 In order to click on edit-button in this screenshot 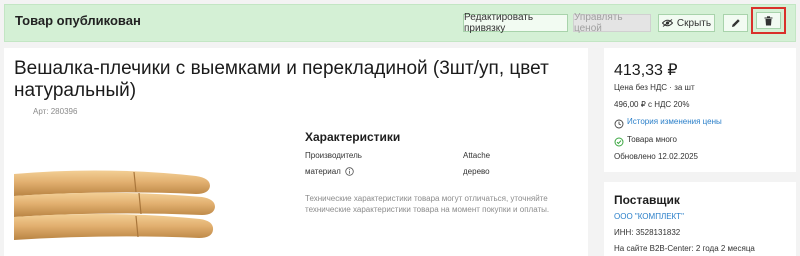, I will do `click(735, 23)`.